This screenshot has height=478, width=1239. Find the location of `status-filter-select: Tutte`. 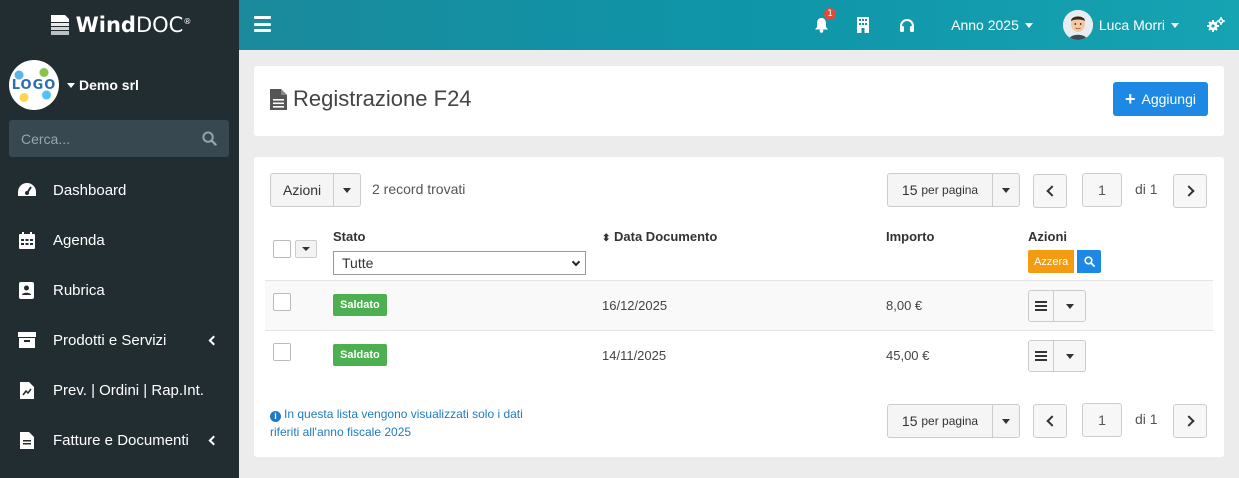

status-filter-select: Tutte is located at coordinates (459, 263).